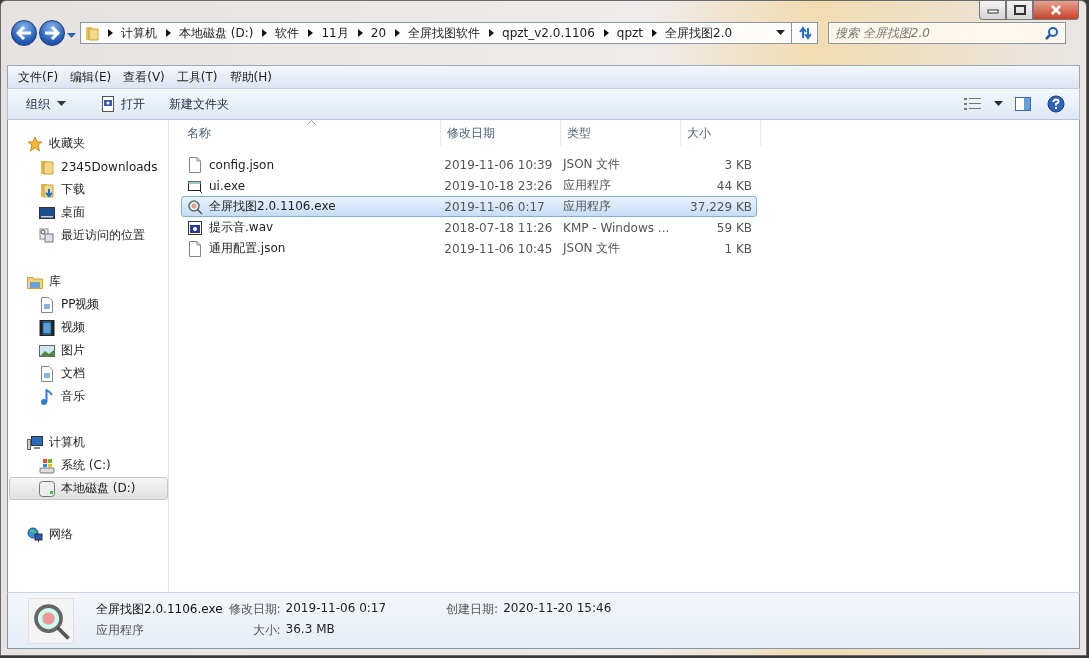 The width and height of the screenshot is (1089, 658). What do you see at coordinates (216, 33) in the screenshot?
I see `breadcrumb: 本地磁盘 (D:)` at bounding box center [216, 33].